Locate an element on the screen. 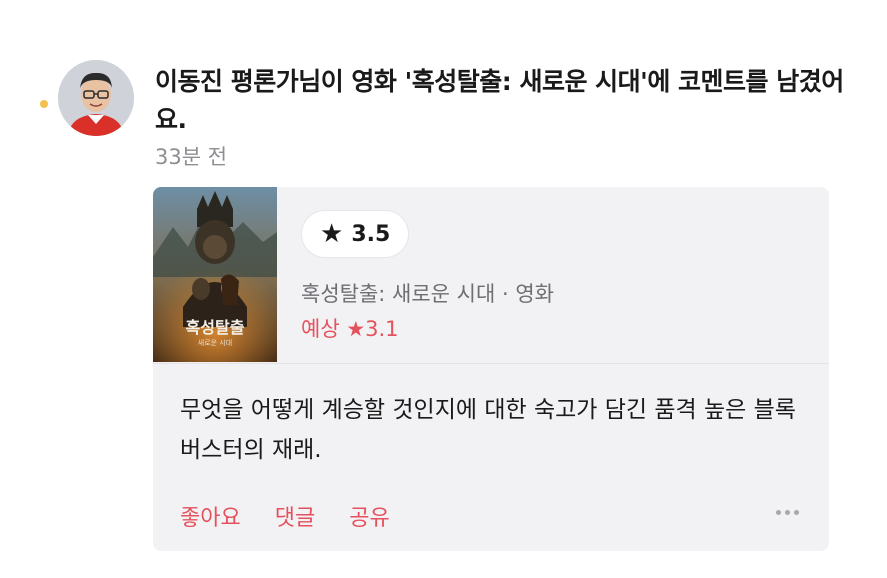  action-bar: 좋아요 댓글 공유 is located at coordinates (285, 516).